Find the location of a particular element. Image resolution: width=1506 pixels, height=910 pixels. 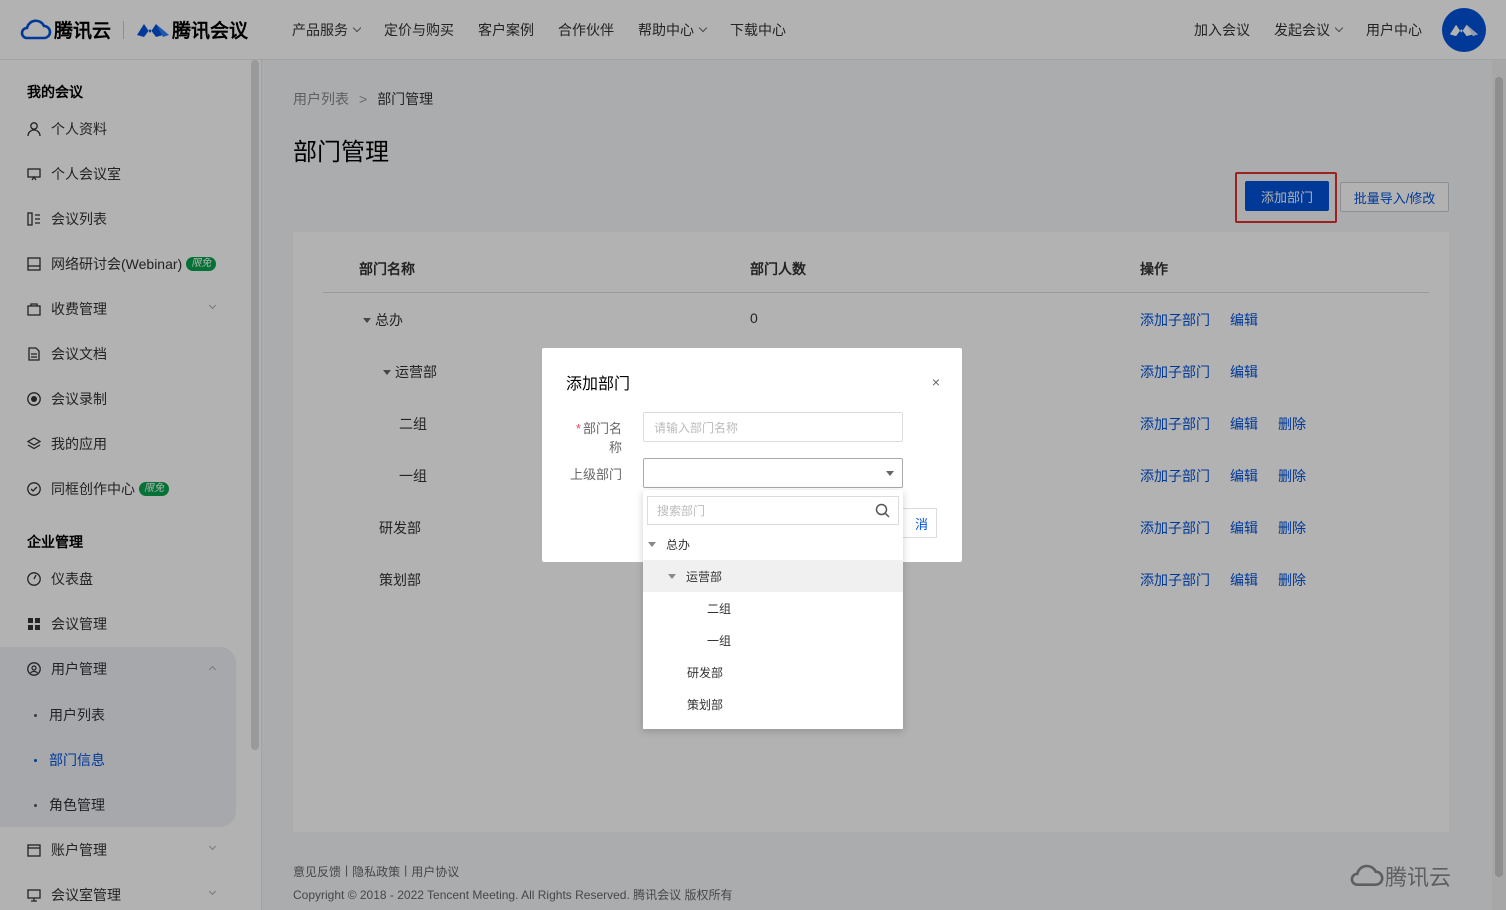

cancel-button: 消 is located at coordinates (919, 523).